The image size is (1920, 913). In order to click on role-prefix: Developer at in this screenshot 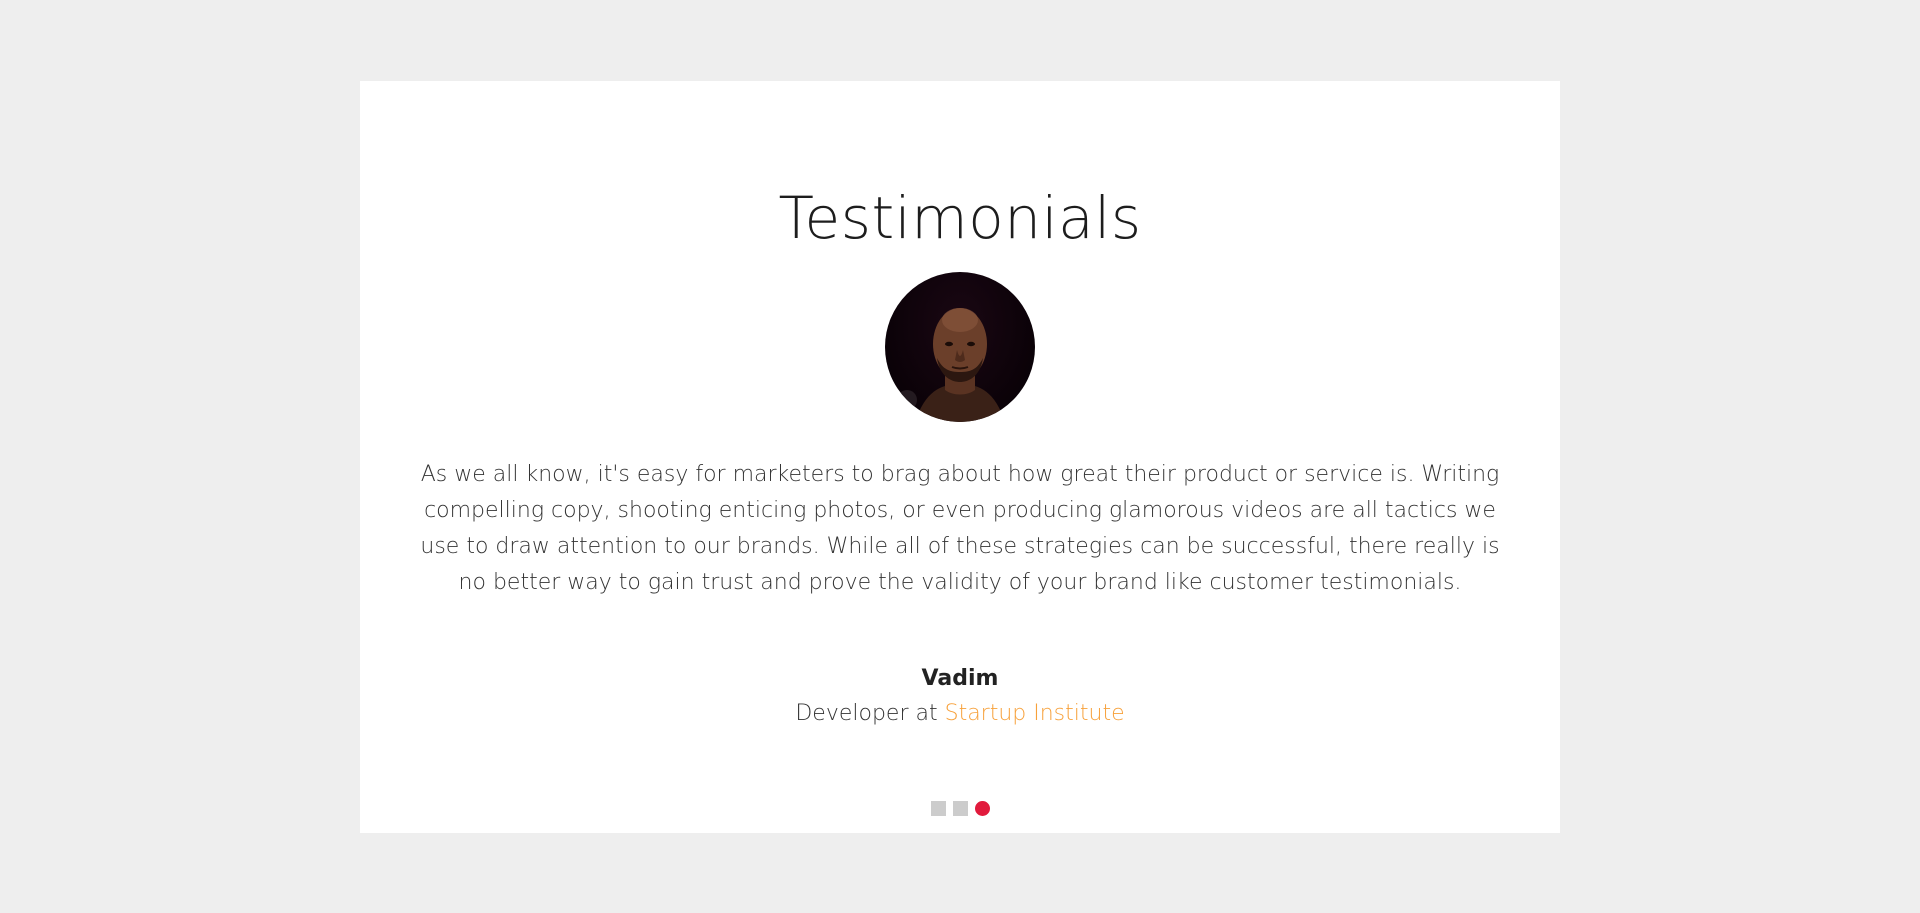, I will do `click(870, 713)`.